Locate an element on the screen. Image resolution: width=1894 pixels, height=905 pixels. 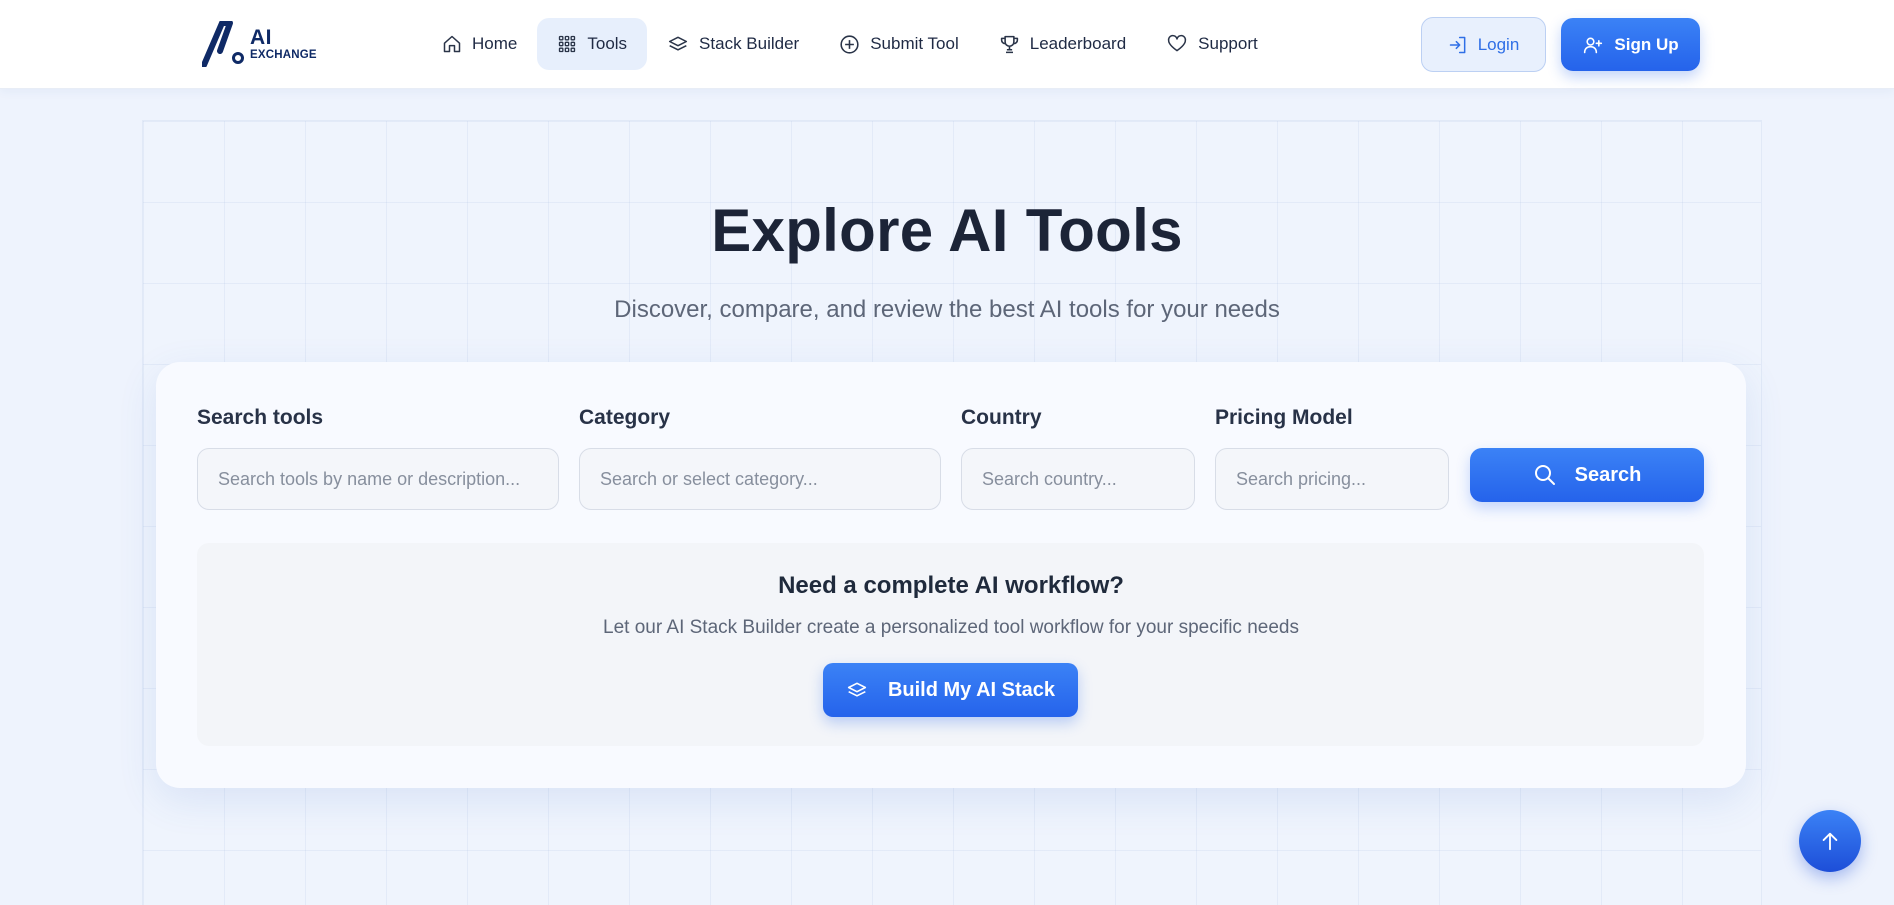
signup-button: Sign Up is located at coordinates (1630, 44).